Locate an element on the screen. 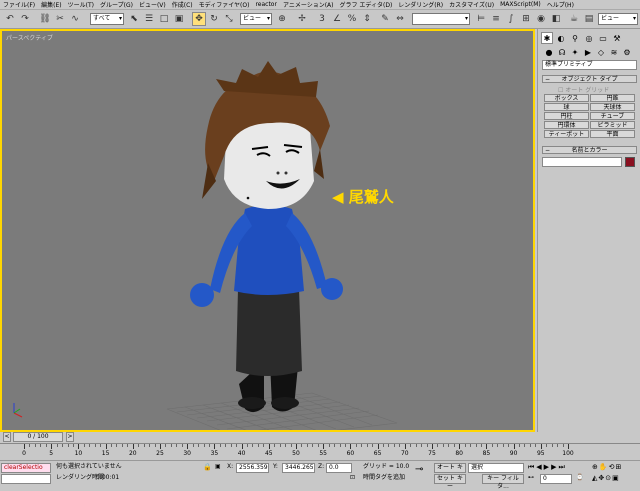  menu-item-3: グループ(G) is located at coordinates (116, 4).